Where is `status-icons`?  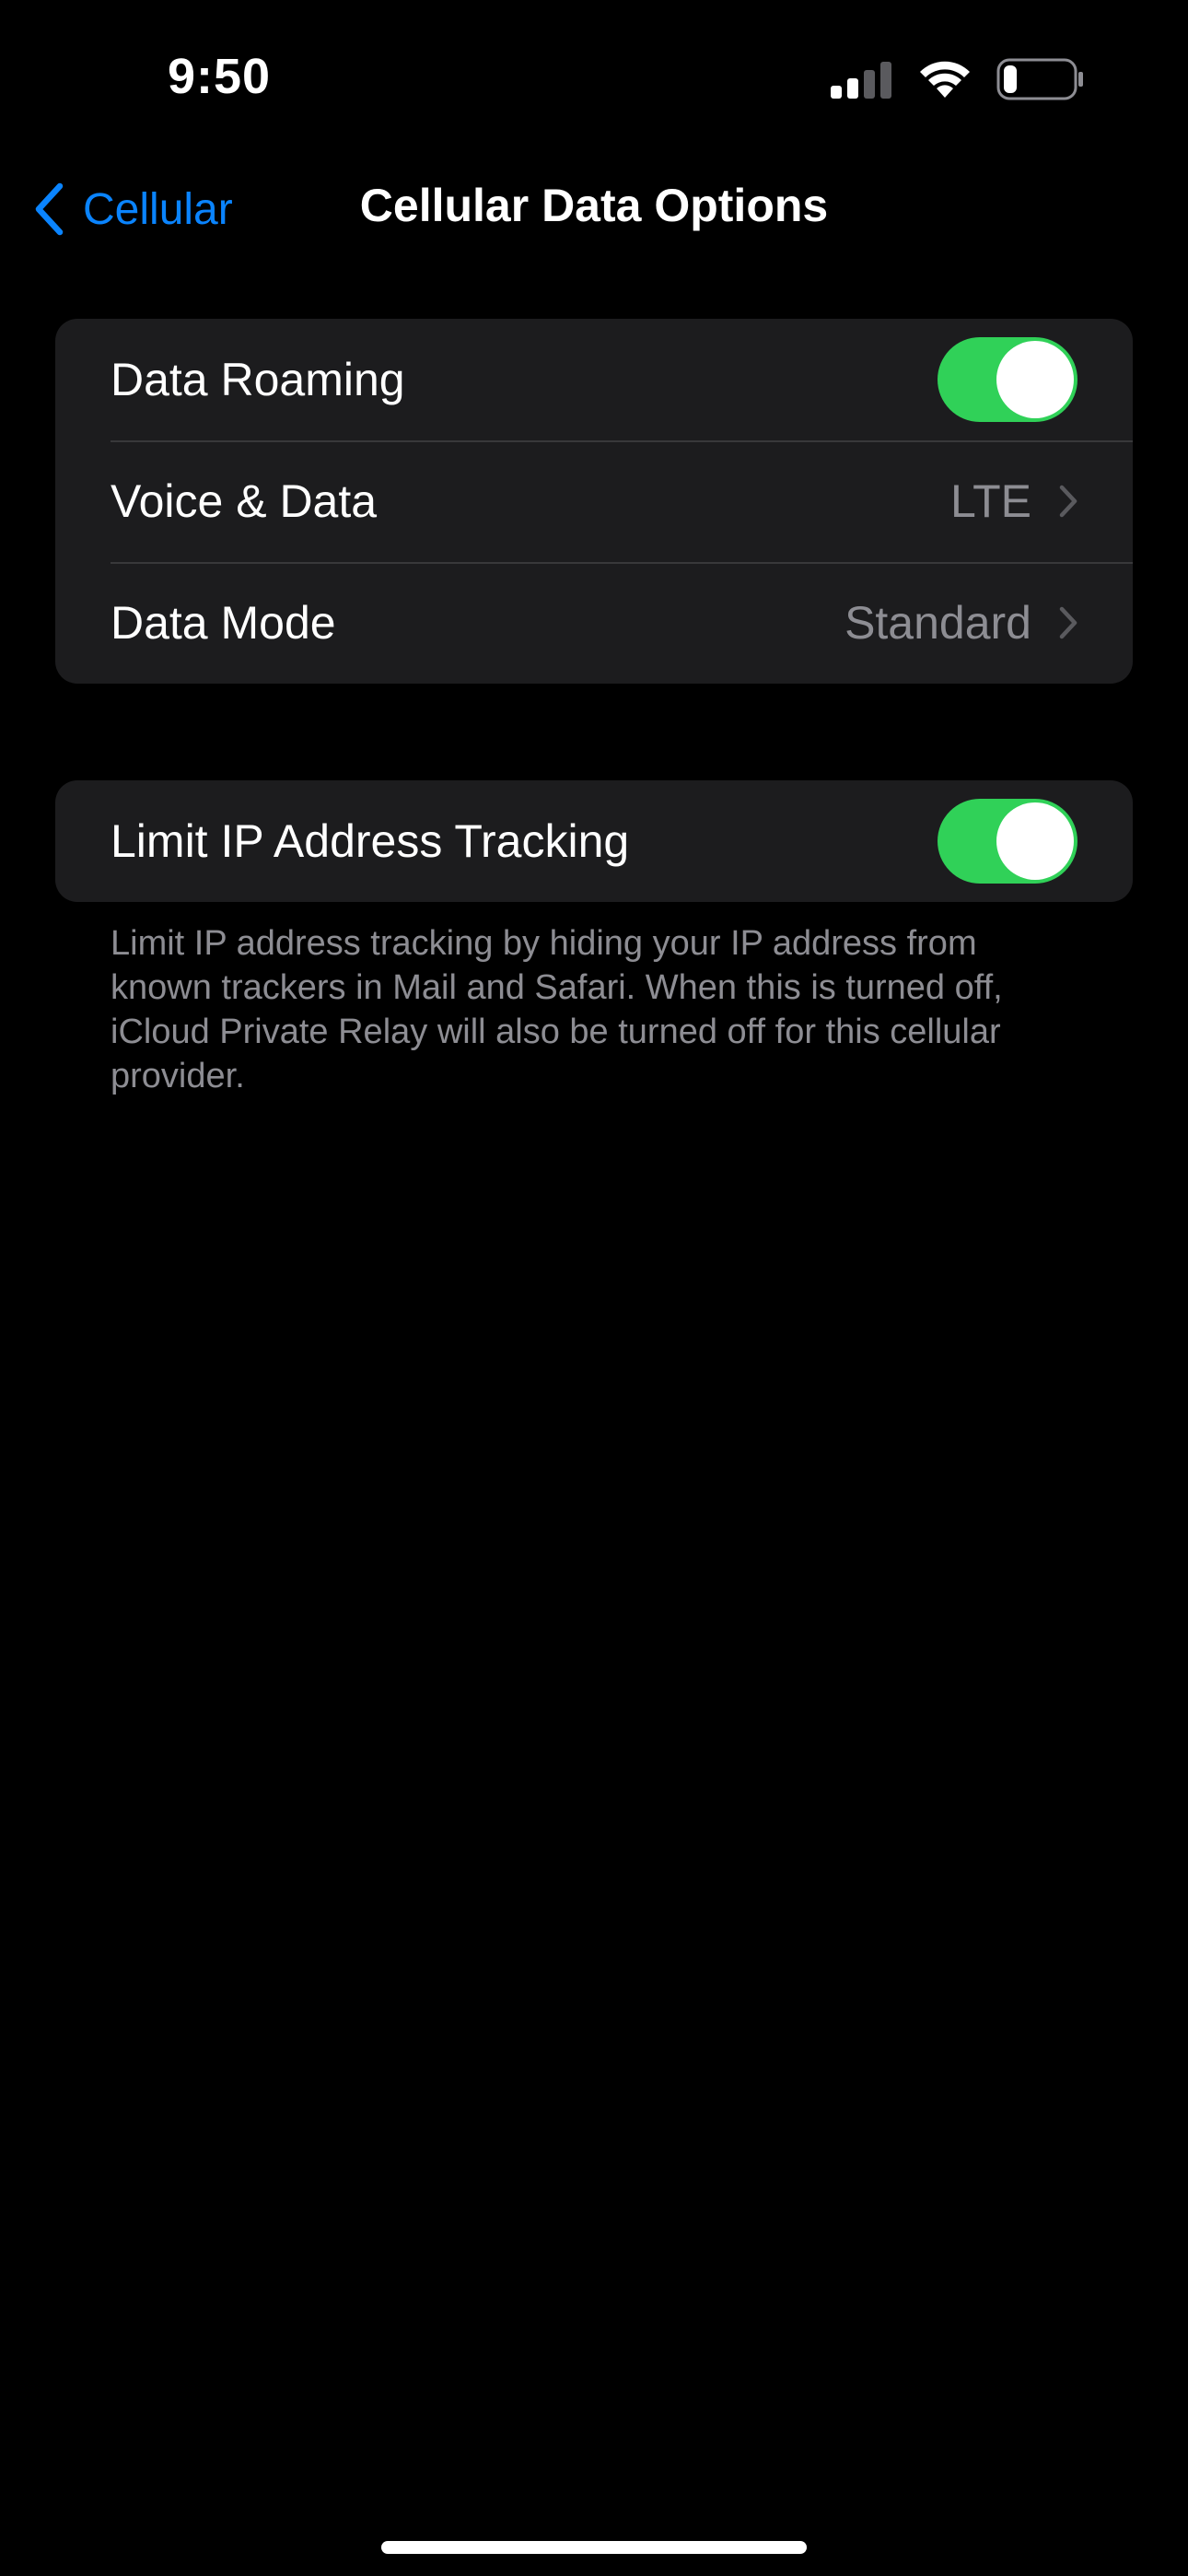 status-icons is located at coordinates (958, 79).